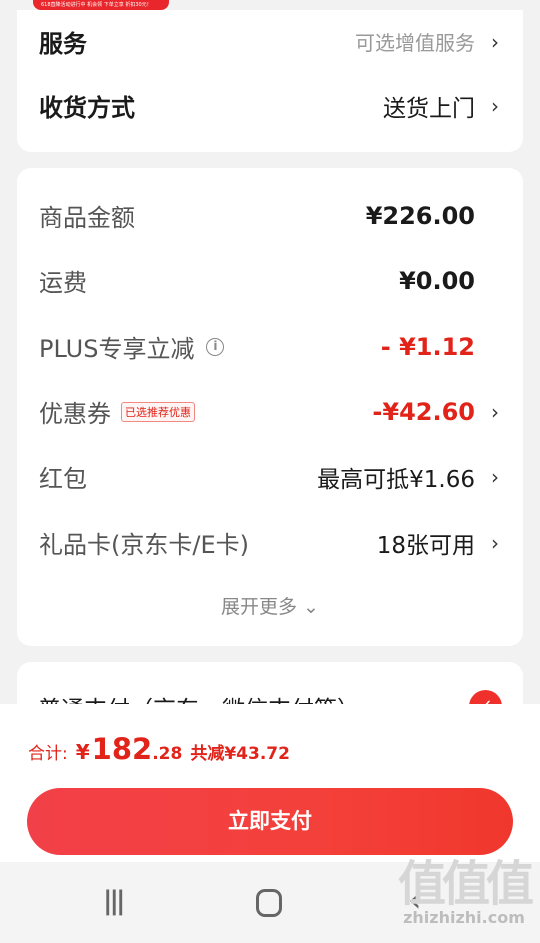 Image resolution: width=540 pixels, height=943 pixels. I want to click on promo-banner: 618直降活动进行中 机会领 下单立享 折扣30元！, so click(101, 5).